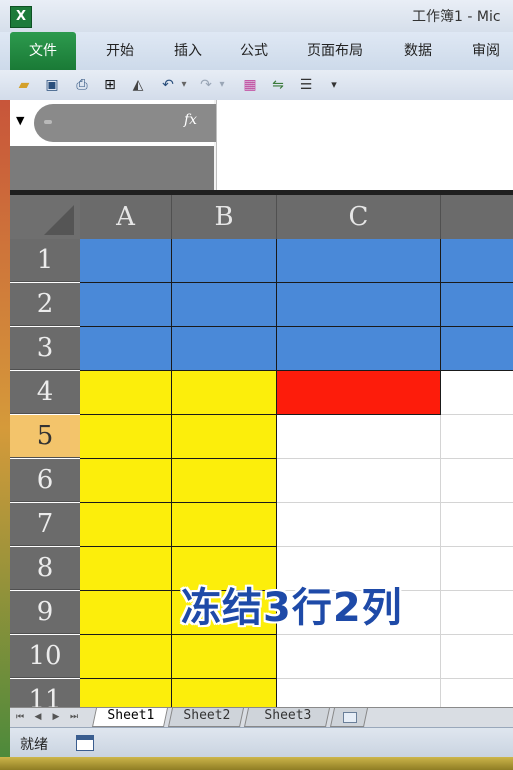  I want to click on status-bar: 就绪, so click(261, 742).